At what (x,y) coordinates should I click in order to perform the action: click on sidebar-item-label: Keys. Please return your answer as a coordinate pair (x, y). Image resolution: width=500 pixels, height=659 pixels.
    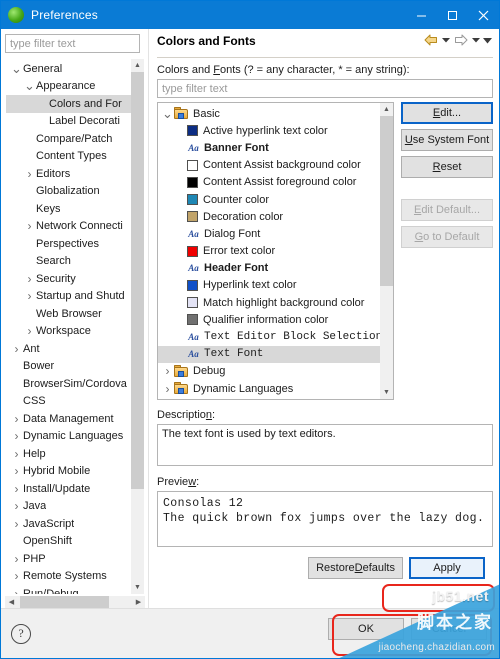
    Looking at the image, I should click on (48, 208).